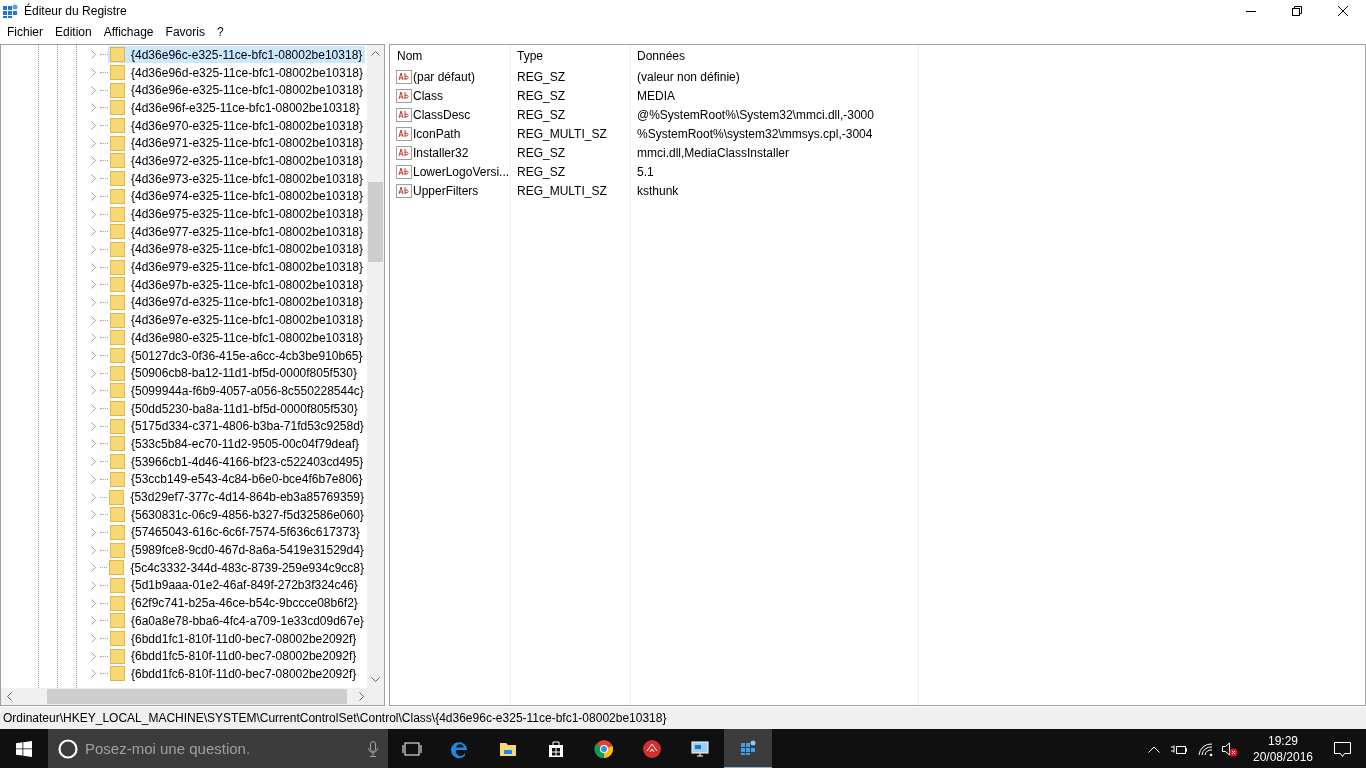 This screenshot has height=768, width=1366. What do you see at coordinates (237, 90) in the screenshot?
I see `tree-item: {4d36e96e-e325-11ce-bfc1-08002be10318}` at bounding box center [237, 90].